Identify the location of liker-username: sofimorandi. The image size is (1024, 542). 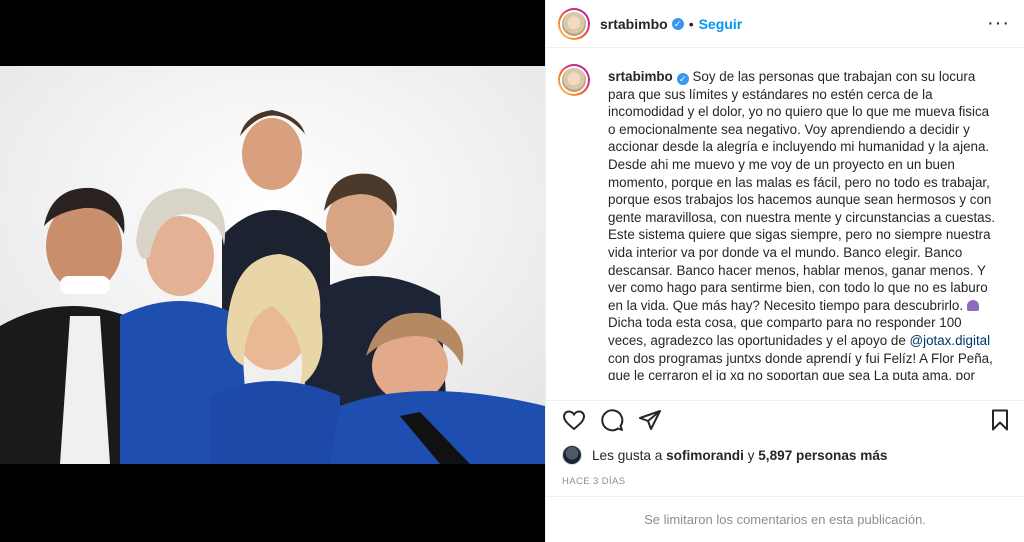
(705, 455).